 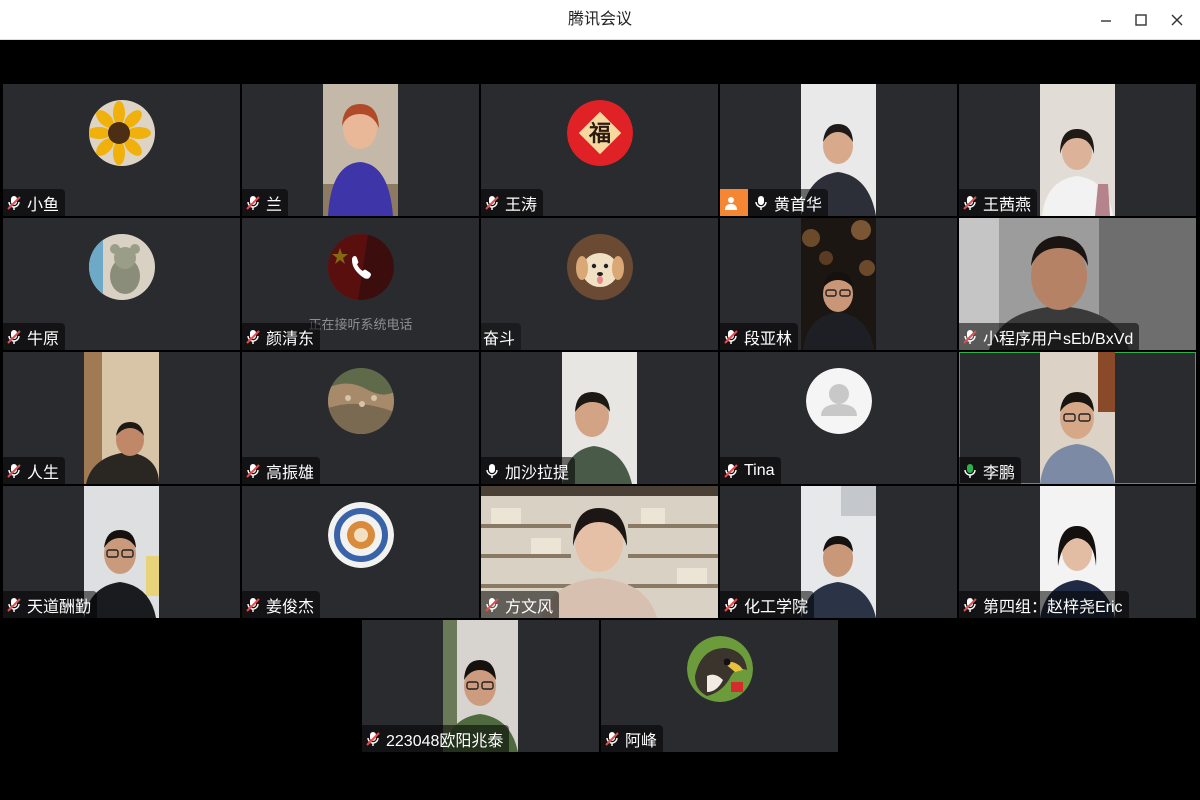 What do you see at coordinates (361, 401) in the screenshot?
I see `landscape-avatar` at bounding box center [361, 401].